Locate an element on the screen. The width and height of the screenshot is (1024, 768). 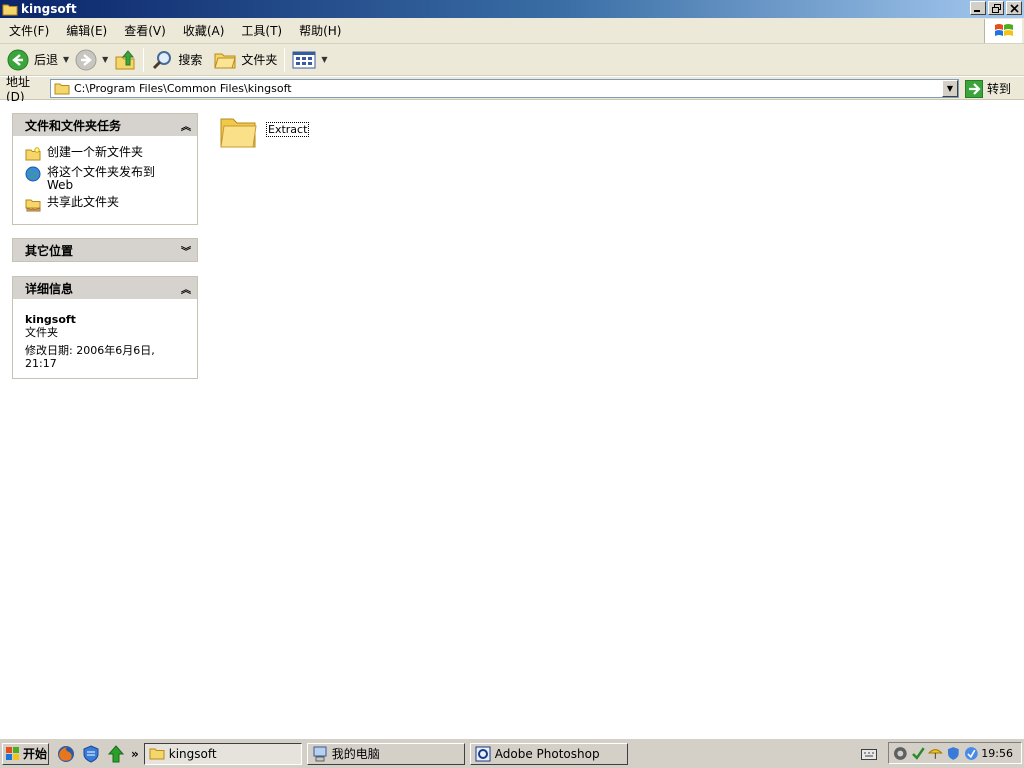
menu-bar: 文件(F) 编辑(E) 查看(V) 收藏(A) 工具(T) 帮助(H) is located at coordinates (512, 31).